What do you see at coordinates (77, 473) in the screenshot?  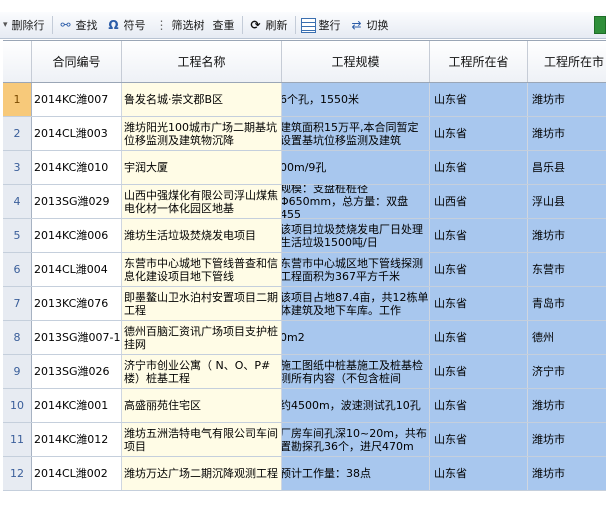 I see `contract-no-cell: 2014CL潍002` at bounding box center [77, 473].